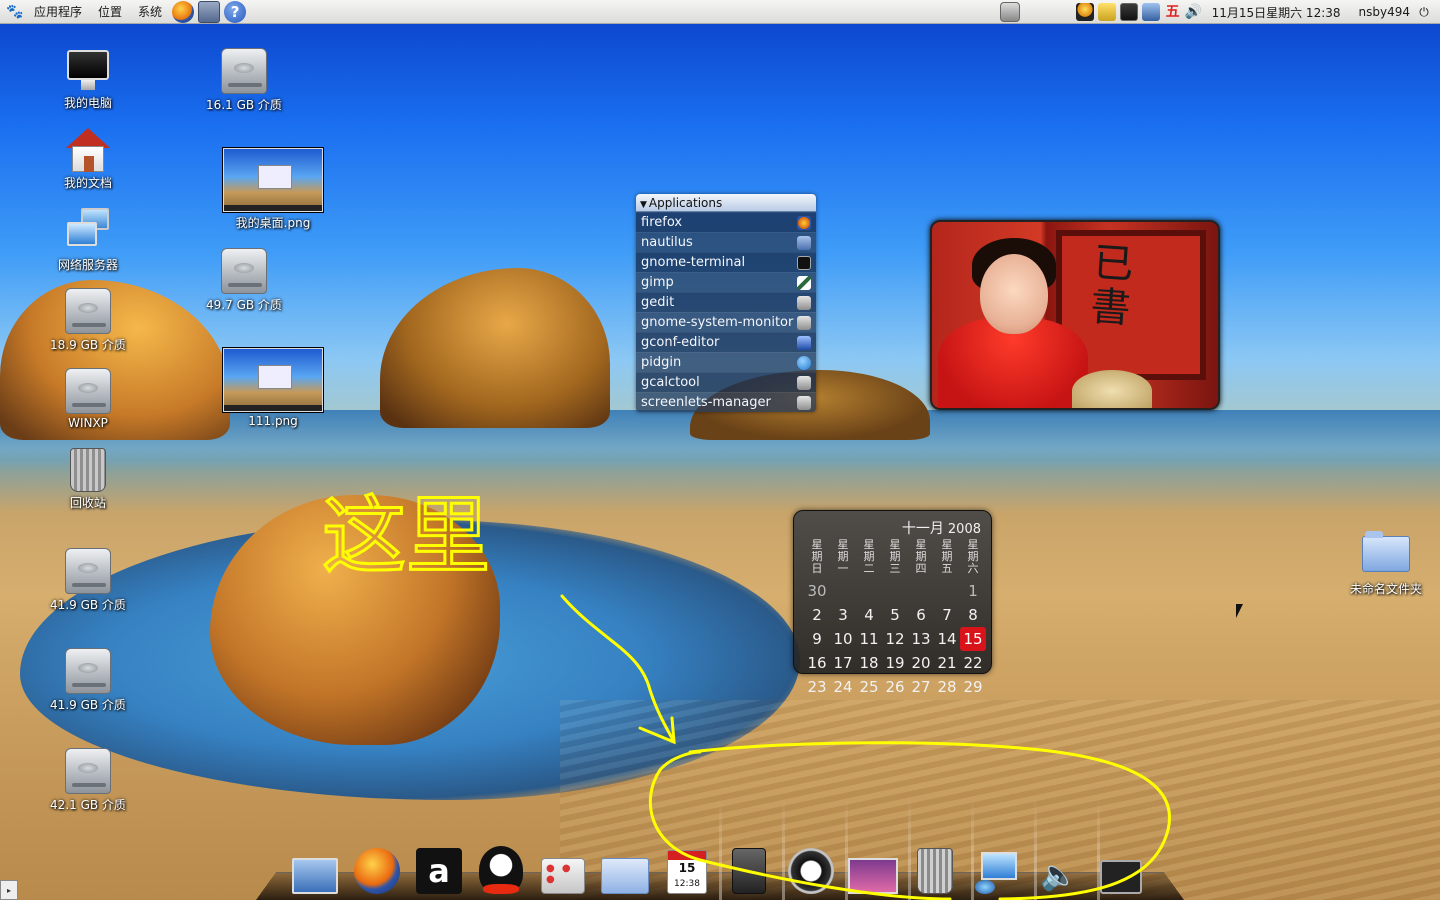 The width and height of the screenshot is (1440, 900). I want to click on desktop-icon-drive: 16.1 GB 介质, so click(244, 80).